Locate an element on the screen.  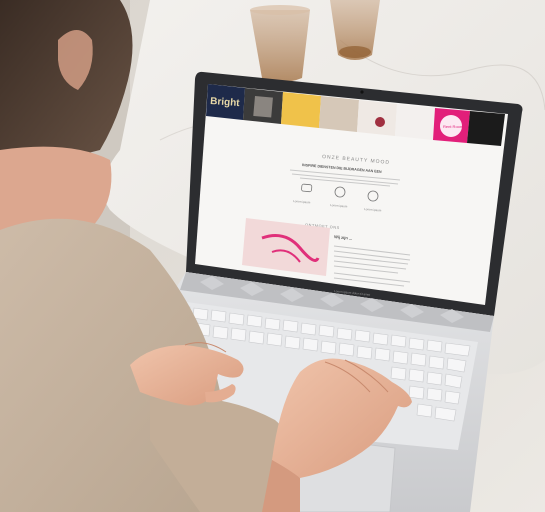
banner-thumb-2-detail is located at coordinates (263, 106).